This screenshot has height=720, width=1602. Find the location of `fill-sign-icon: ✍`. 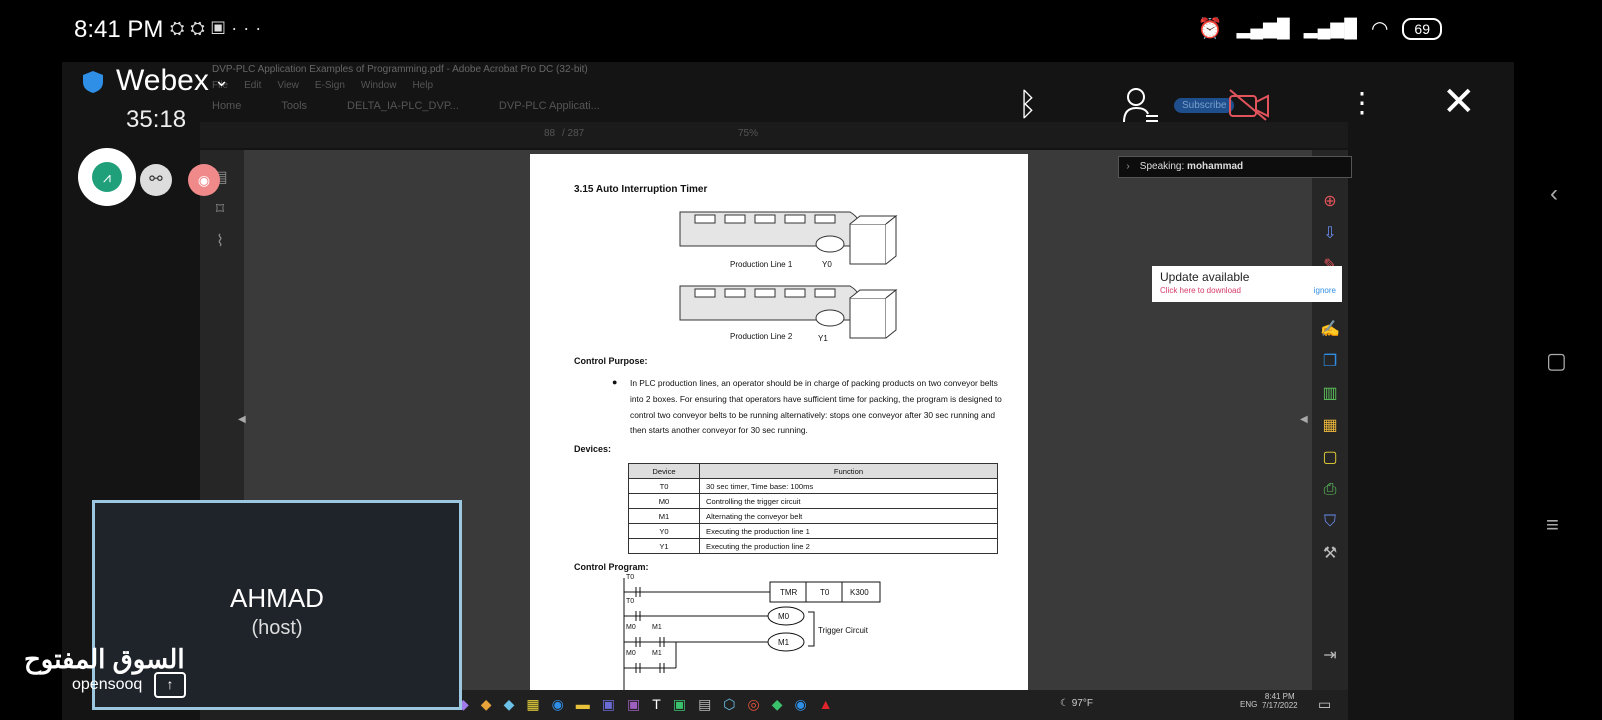

fill-sign-icon: ✍ is located at coordinates (1330, 330).